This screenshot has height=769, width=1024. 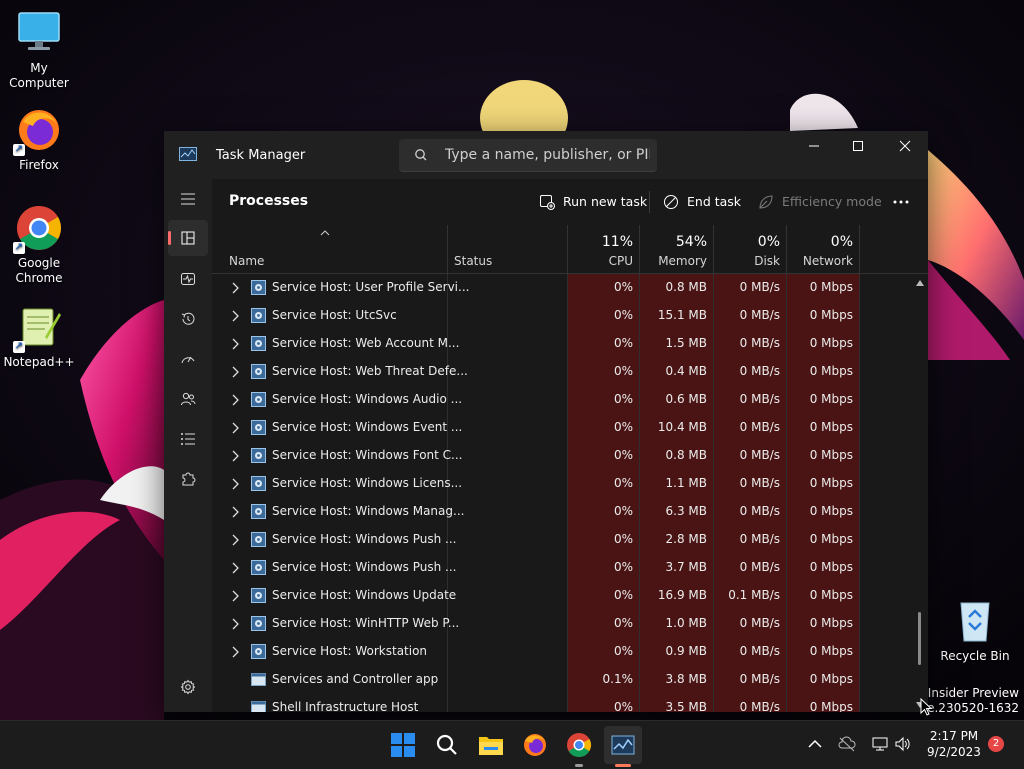 I want to click on performance-icon, so click(x=188, y=279).